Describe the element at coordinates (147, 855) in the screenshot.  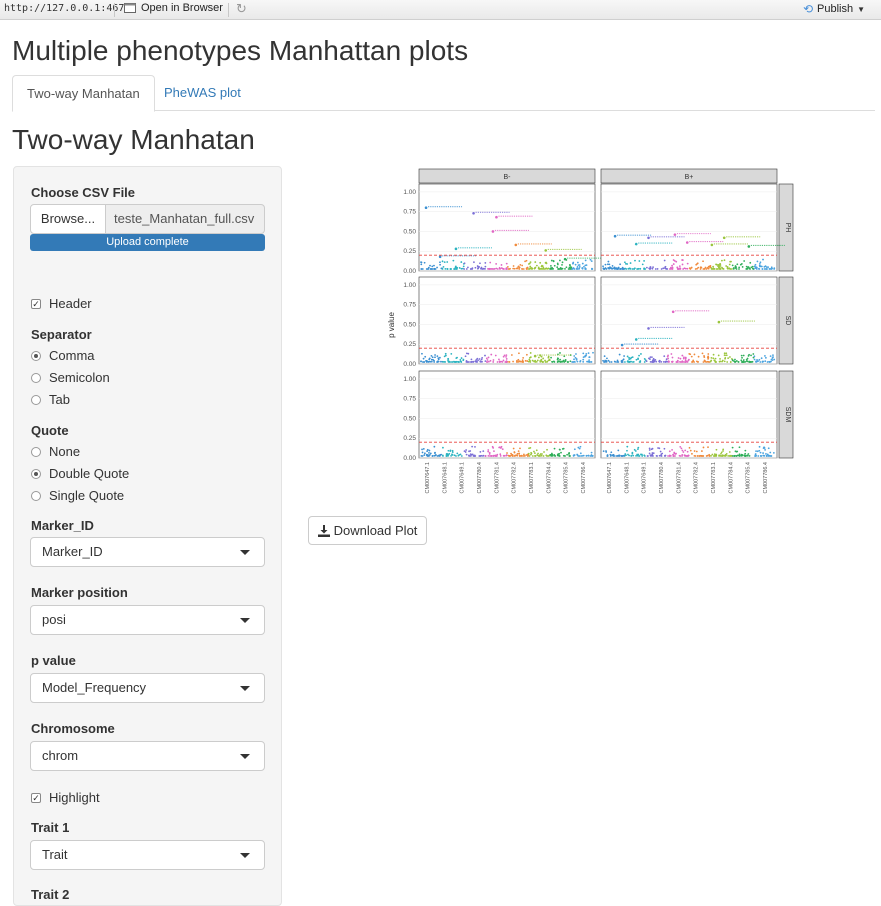
I see `trait1-select: Trait` at that location.